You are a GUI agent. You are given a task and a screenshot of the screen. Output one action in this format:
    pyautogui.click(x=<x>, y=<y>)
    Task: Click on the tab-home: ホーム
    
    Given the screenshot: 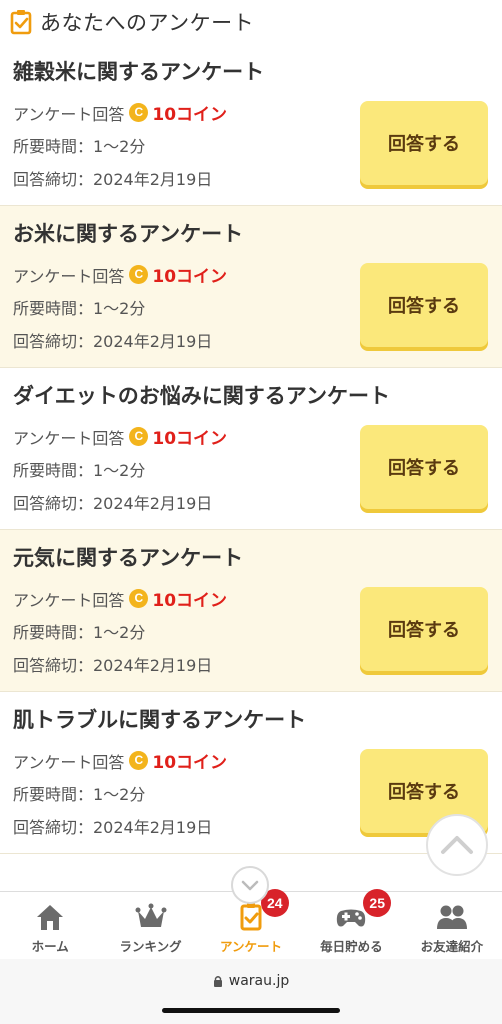 What is the action you would take?
    pyautogui.click(x=50, y=925)
    